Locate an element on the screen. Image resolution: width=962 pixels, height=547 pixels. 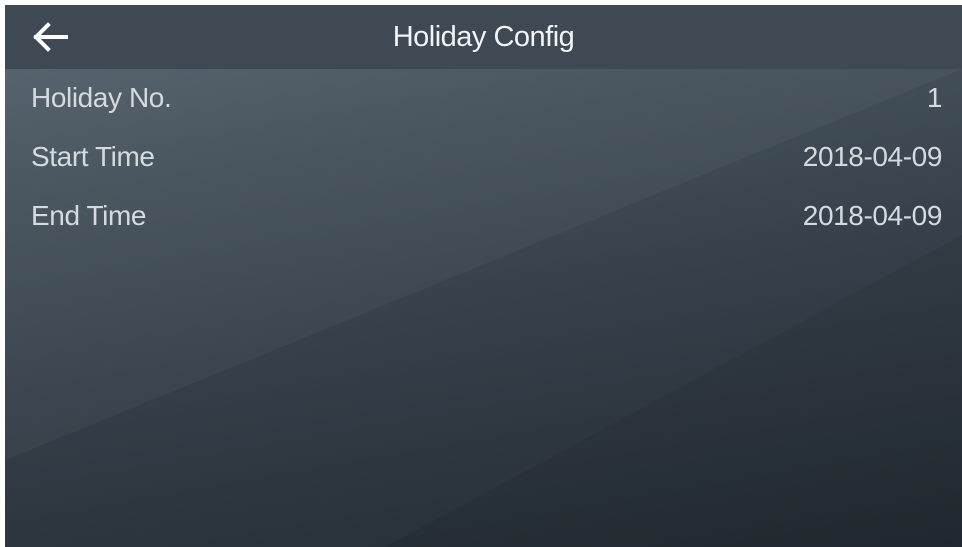
header-bar: Holiday Config is located at coordinates (483, 37).